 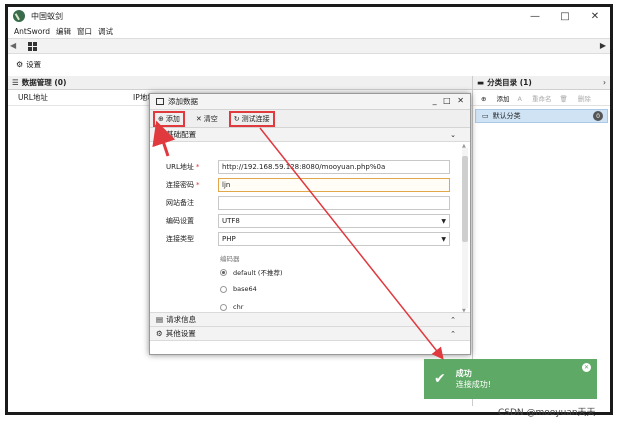 I want to click on form-scrollbar: ▲ ▼, so click(x=465, y=228).